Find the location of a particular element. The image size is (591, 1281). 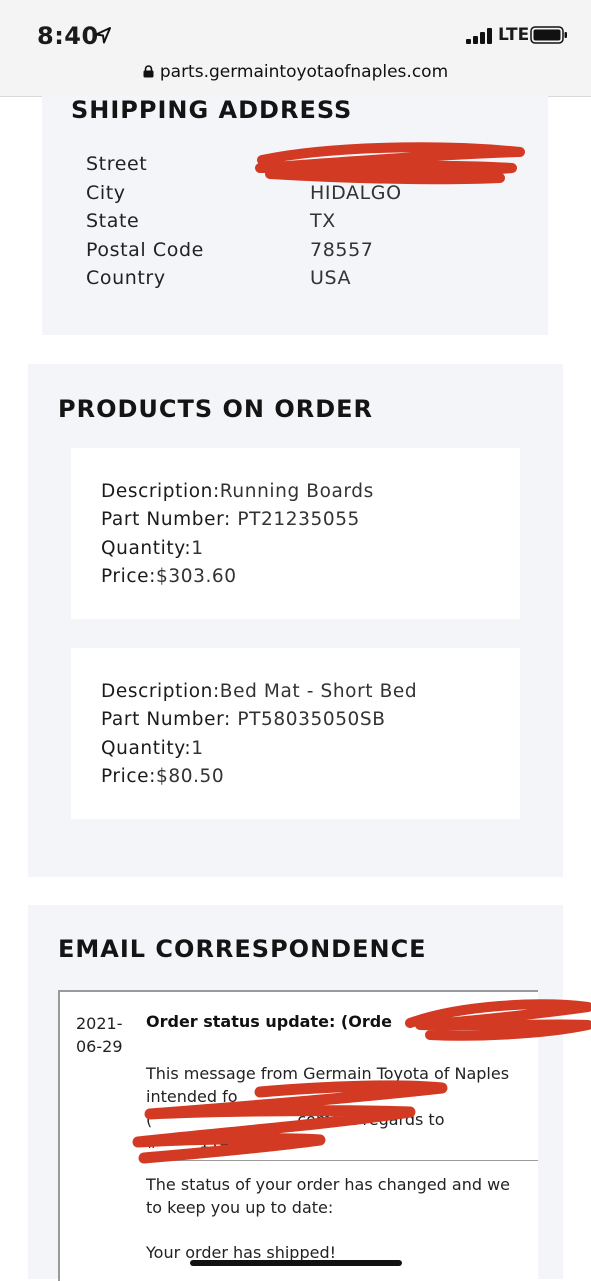

product-price: Price:$303.60 is located at coordinates (169, 576).